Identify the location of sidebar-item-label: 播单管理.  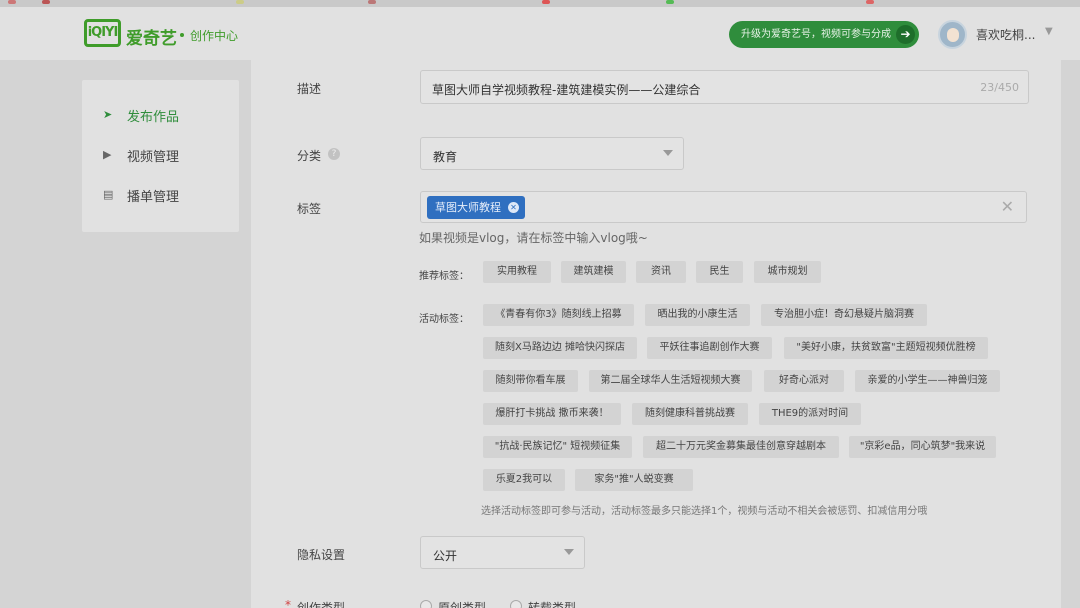
(153, 197).